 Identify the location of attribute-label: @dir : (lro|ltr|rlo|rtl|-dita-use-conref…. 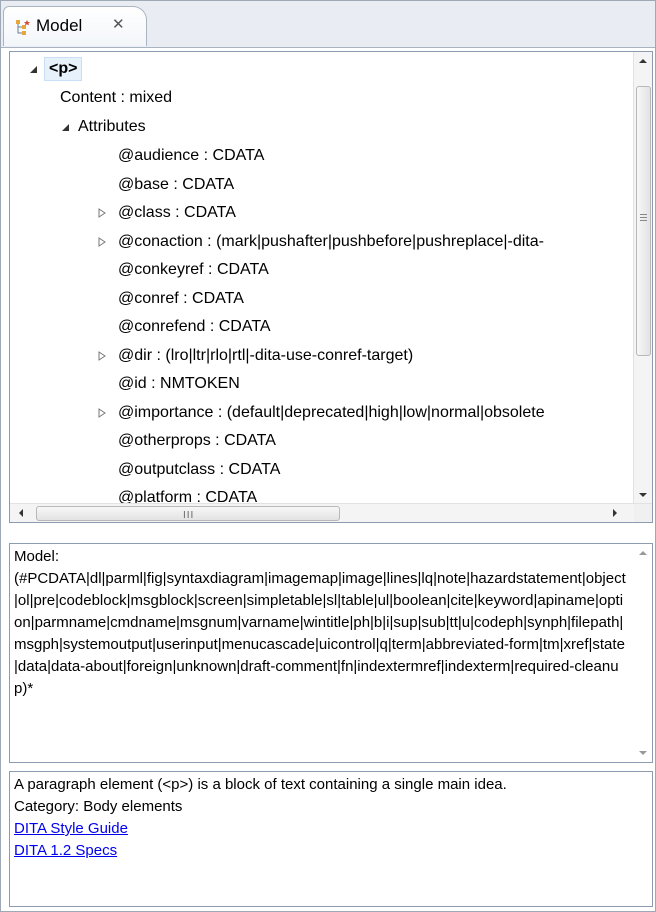
(266, 355).